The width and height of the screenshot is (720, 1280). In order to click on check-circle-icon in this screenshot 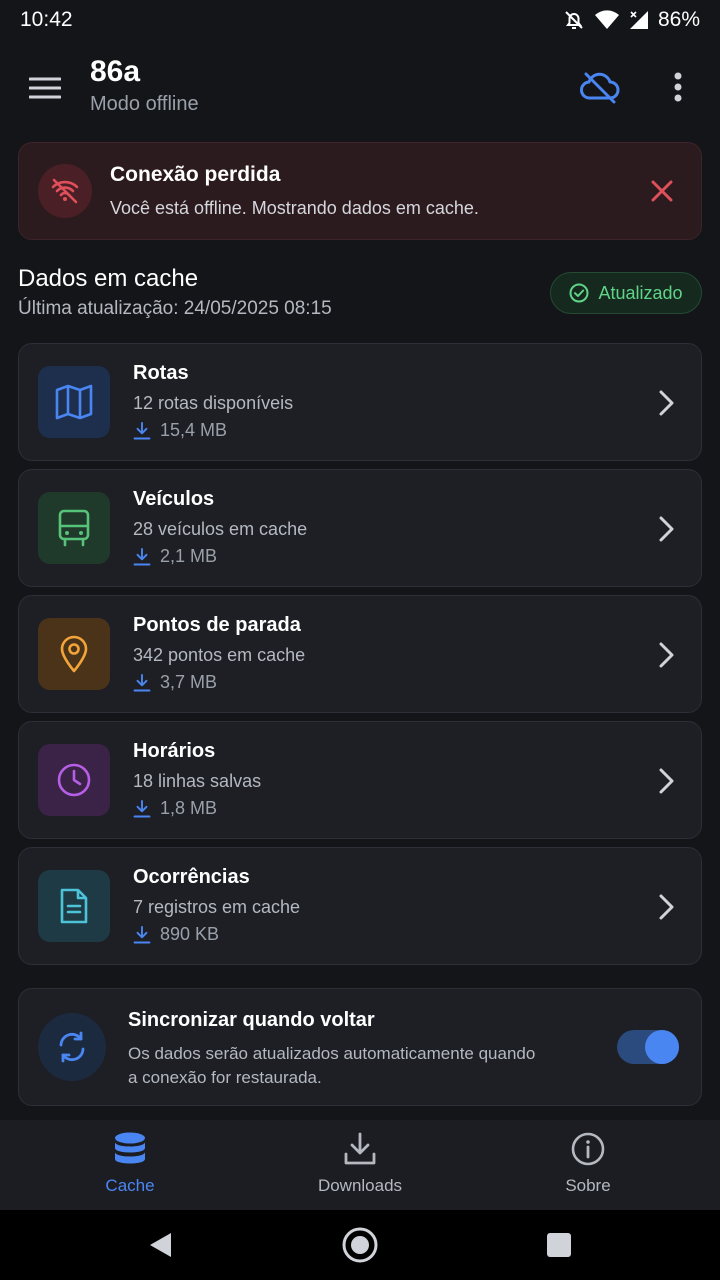, I will do `click(579, 293)`.